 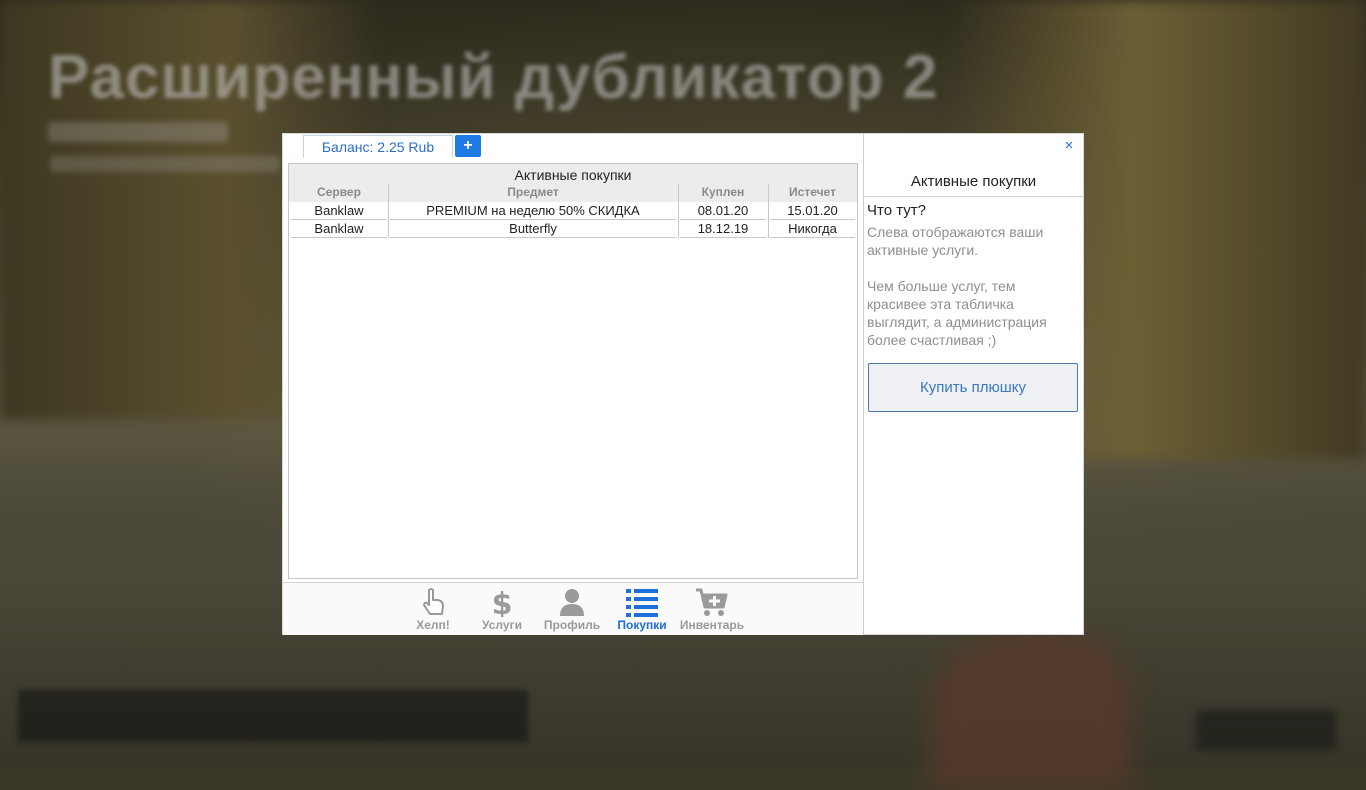 I want to click on background-subtitle, so click(x=138, y=132).